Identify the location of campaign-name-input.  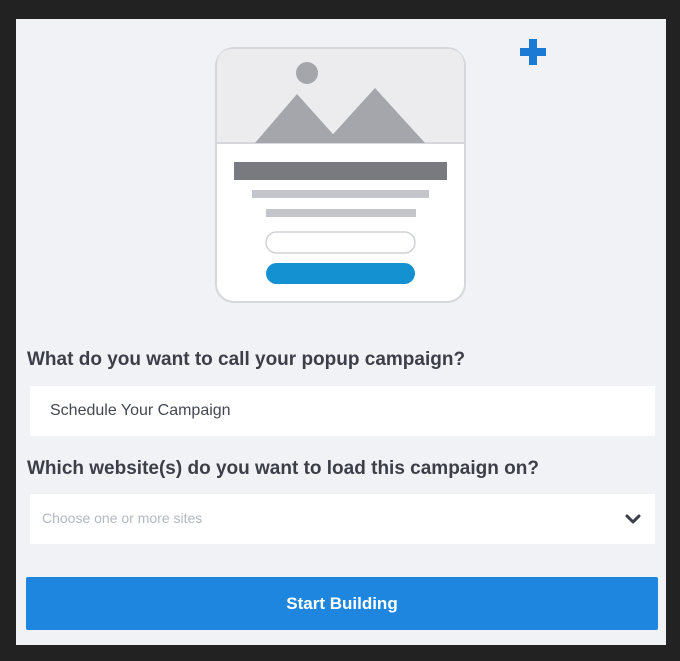
(342, 411).